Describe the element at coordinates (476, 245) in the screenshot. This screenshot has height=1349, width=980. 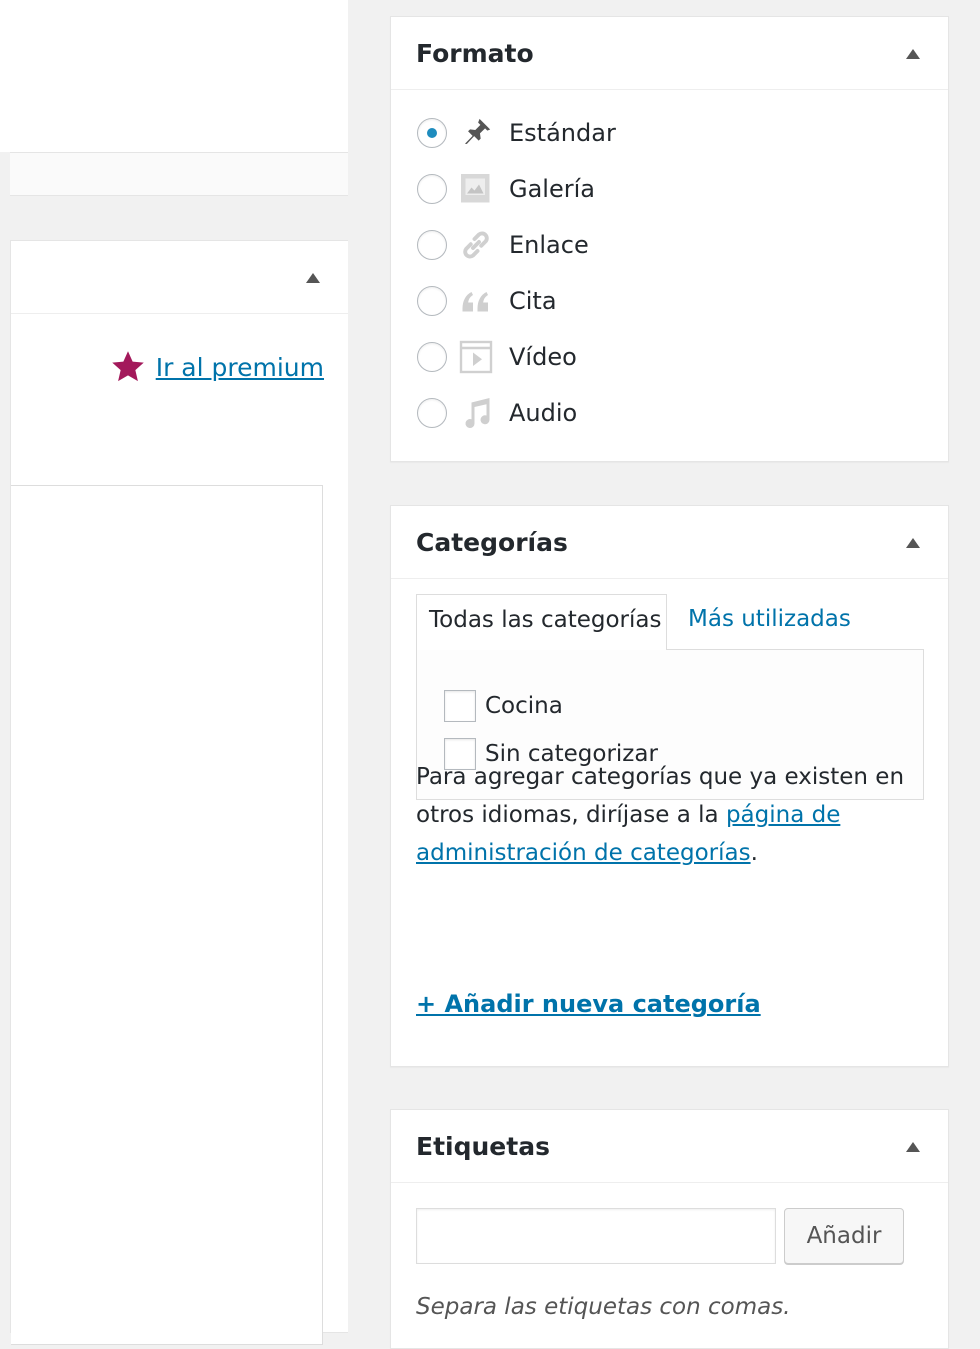
I see `link-icon` at that location.